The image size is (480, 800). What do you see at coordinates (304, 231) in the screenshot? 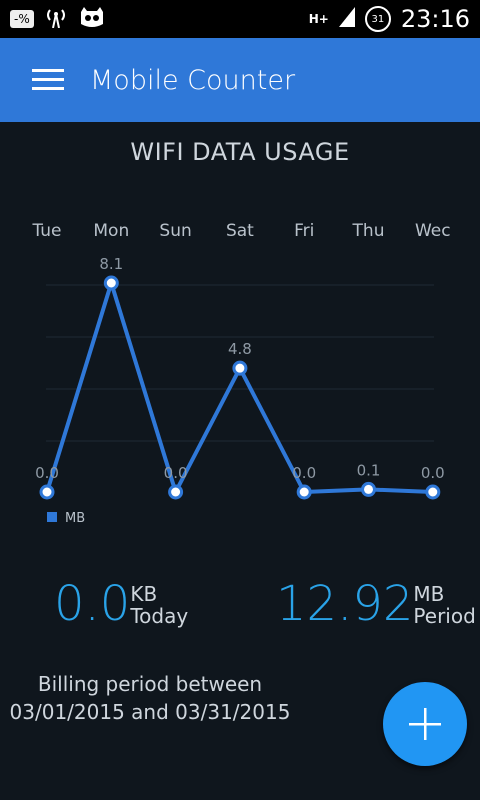
I see `x-tick-label: Fri` at bounding box center [304, 231].